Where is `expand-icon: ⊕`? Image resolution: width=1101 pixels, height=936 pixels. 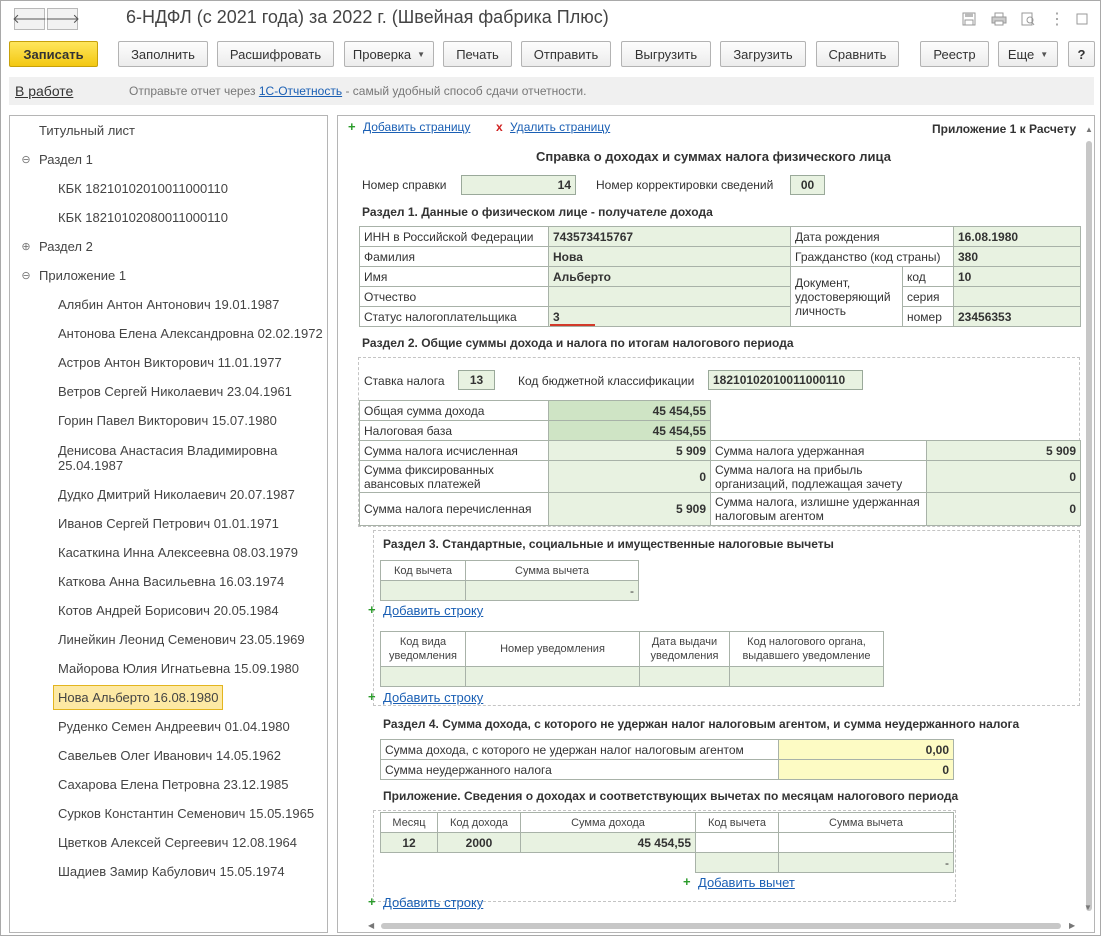 expand-icon: ⊕ is located at coordinates (26, 247).